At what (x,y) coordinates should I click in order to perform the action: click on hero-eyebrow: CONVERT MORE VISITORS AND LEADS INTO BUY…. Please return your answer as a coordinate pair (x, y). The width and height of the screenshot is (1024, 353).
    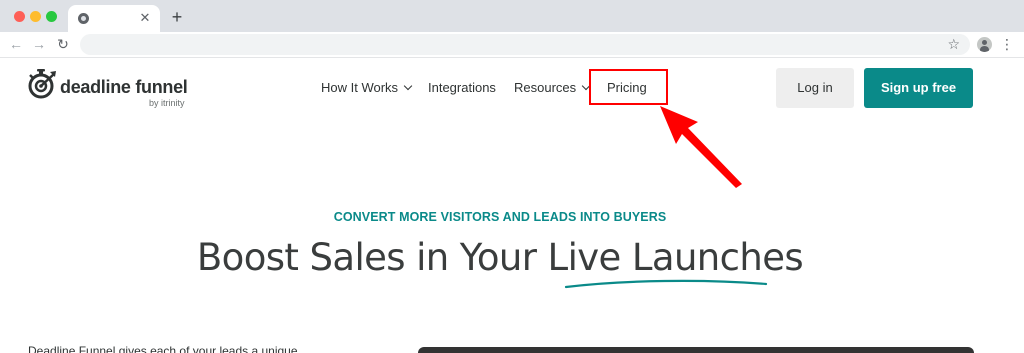
    Looking at the image, I should click on (500, 217).